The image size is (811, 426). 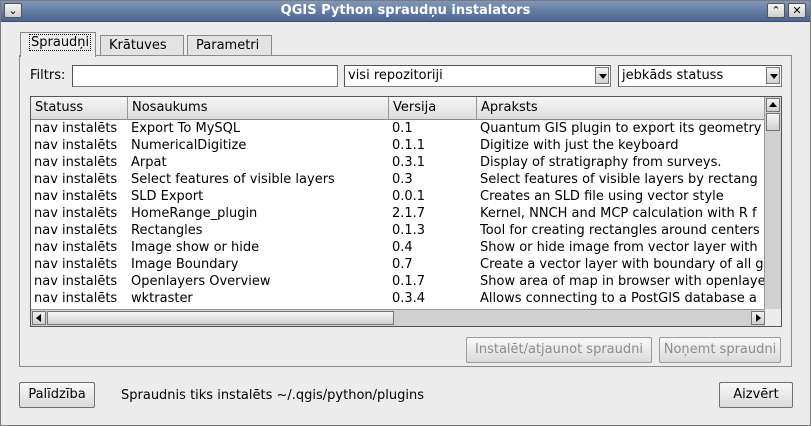 I want to click on cell-version: 0.7, so click(x=402, y=264).